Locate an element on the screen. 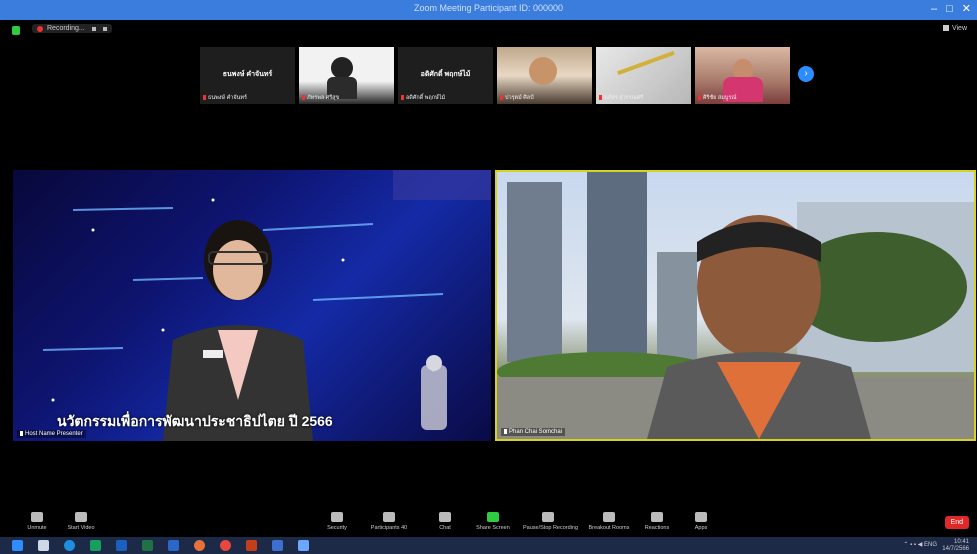  end-meeting-button: End is located at coordinates (956, 522).